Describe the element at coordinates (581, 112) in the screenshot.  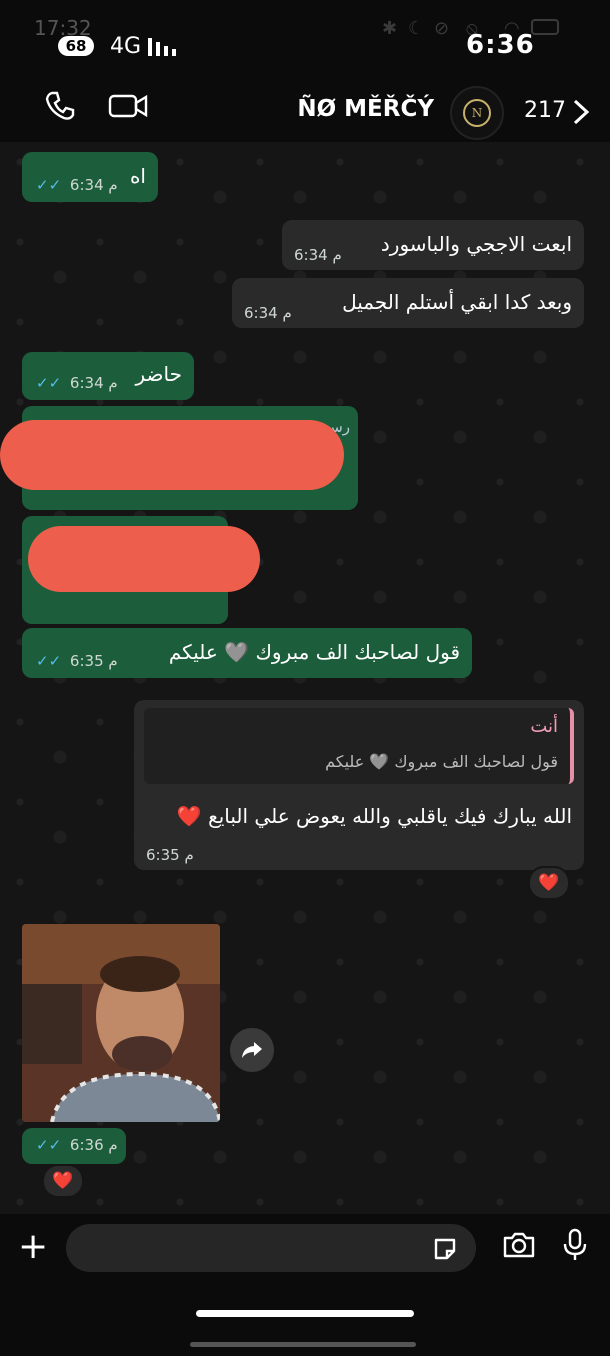
I see `chevron-right-icon` at that location.